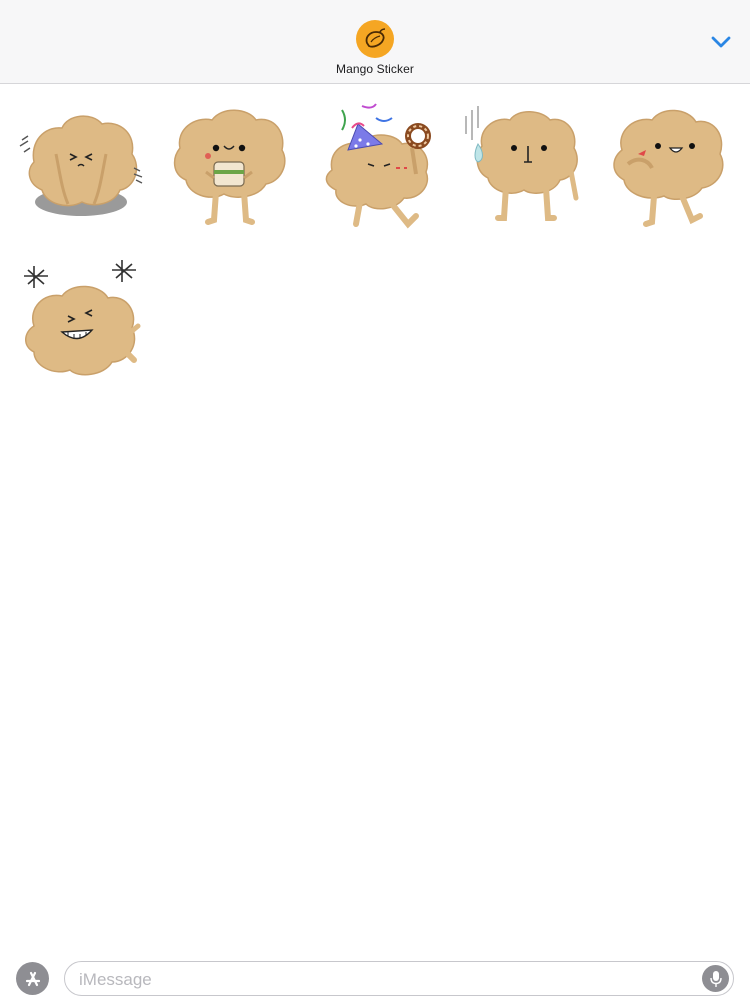 The image size is (750, 1000). I want to click on sticker-thumbs-up-chat, so click(667, 174).